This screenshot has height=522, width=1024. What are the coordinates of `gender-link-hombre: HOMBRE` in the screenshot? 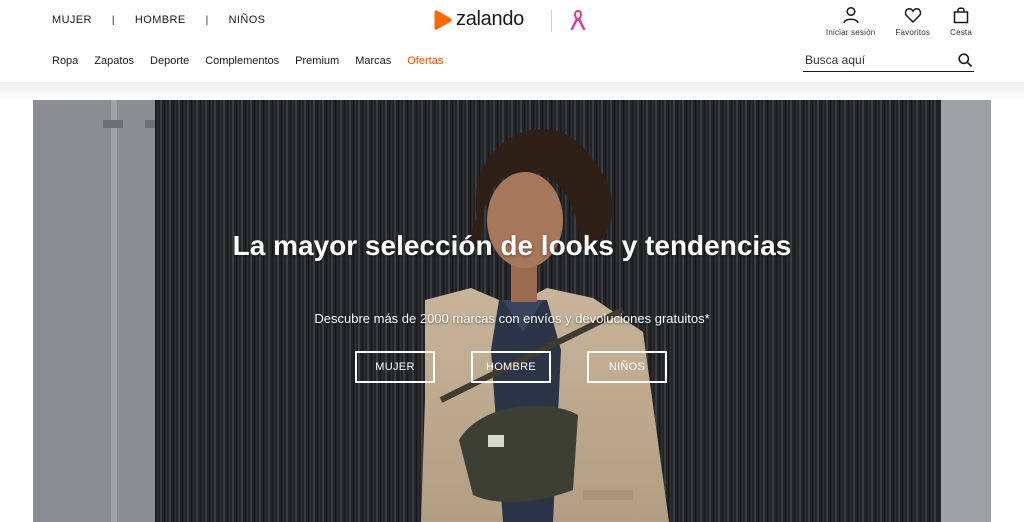 It's located at (160, 20).